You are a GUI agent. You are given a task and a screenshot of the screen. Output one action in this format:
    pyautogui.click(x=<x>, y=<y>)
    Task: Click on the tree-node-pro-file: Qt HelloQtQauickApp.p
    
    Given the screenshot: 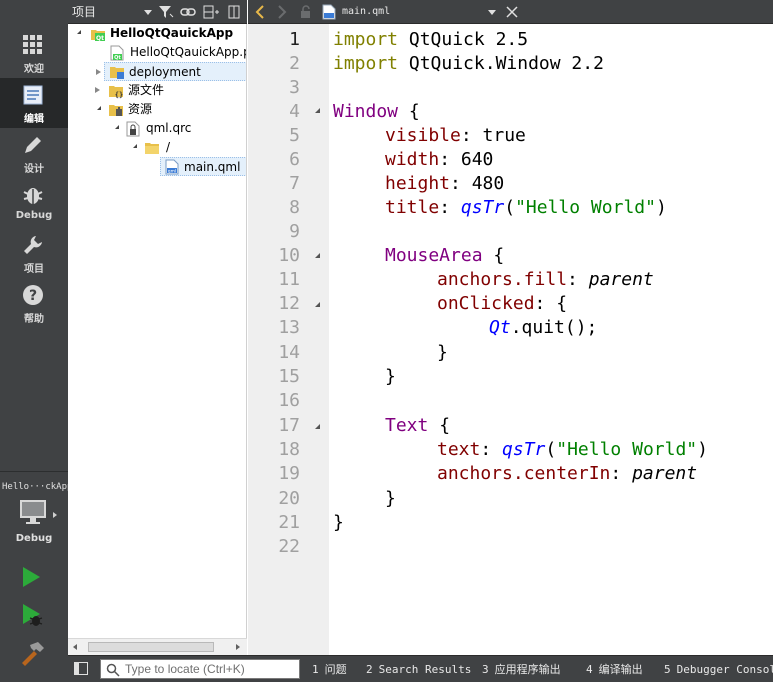 What is the action you would take?
    pyautogui.click(x=157, y=52)
    